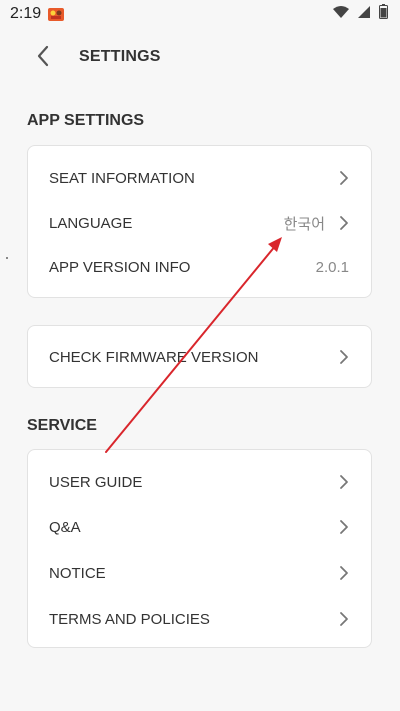 This screenshot has height=711, width=400. I want to click on settings-row-language: LANGUAGE 한국어, so click(199, 223).